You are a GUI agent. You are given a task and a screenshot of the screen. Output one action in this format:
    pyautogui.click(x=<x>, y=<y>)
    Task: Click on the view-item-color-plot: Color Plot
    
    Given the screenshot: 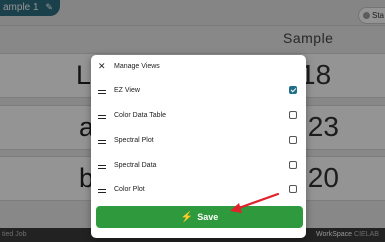 What is the action you would take?
    pyautogui.click(x=198, y=190)
    